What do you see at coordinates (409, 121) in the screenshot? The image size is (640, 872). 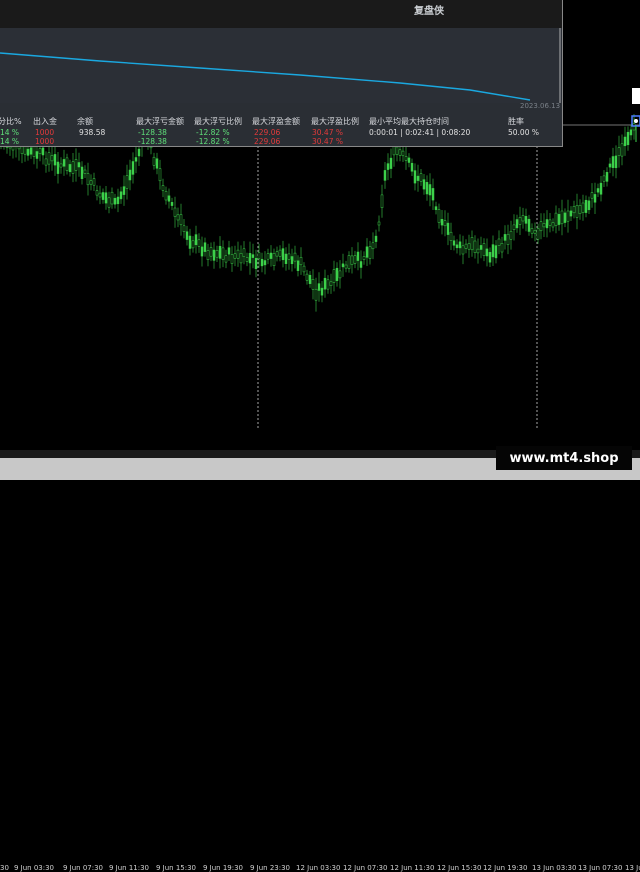 I see `header-hold-time: 最小平均最大持仓时间` at bounding box center [409, 121].